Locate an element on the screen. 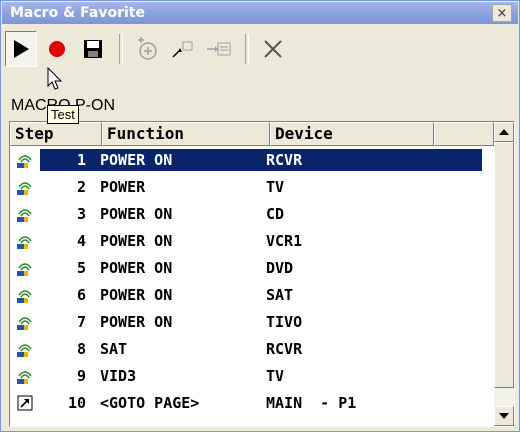  column-header-function: Function is located at coordinates (186, 134).